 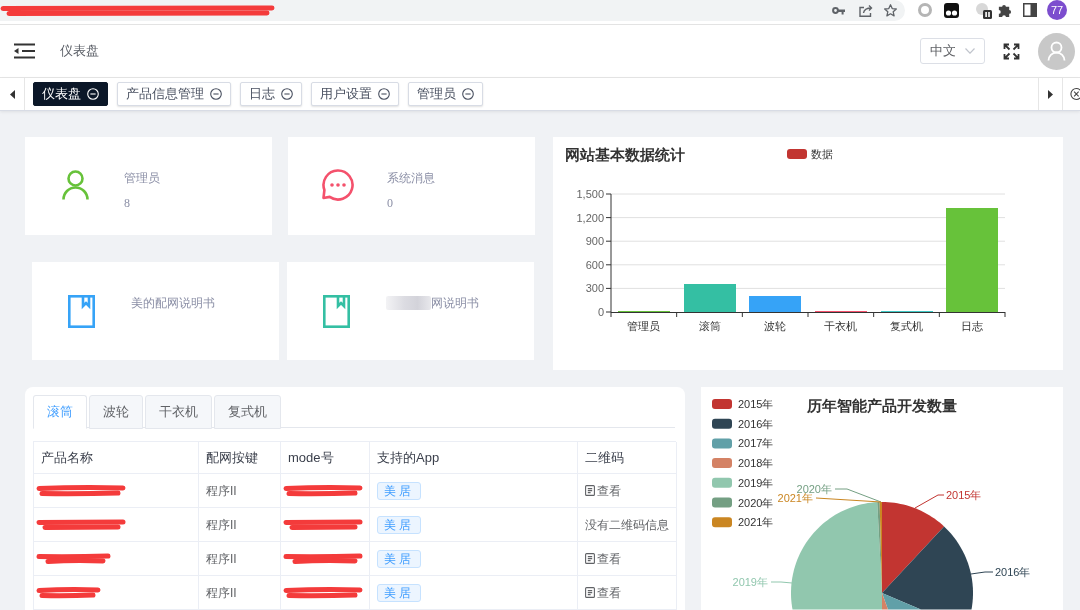 What do you see at coordinates (68, 592) in the screenshot?
I see `redaction-mark` at bounding box center [68, 592].